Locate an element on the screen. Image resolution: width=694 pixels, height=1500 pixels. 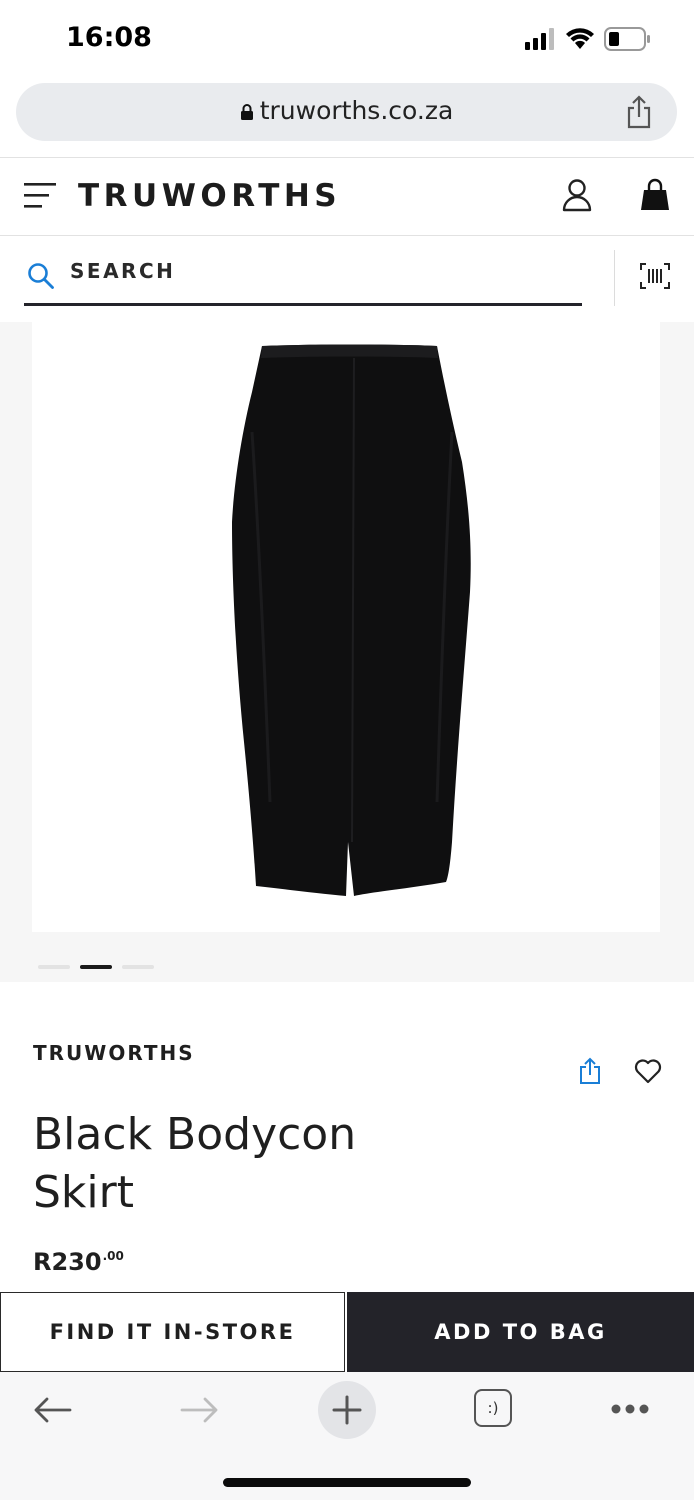
wishlist-heart-icon is located at coordinates (648, 1071).